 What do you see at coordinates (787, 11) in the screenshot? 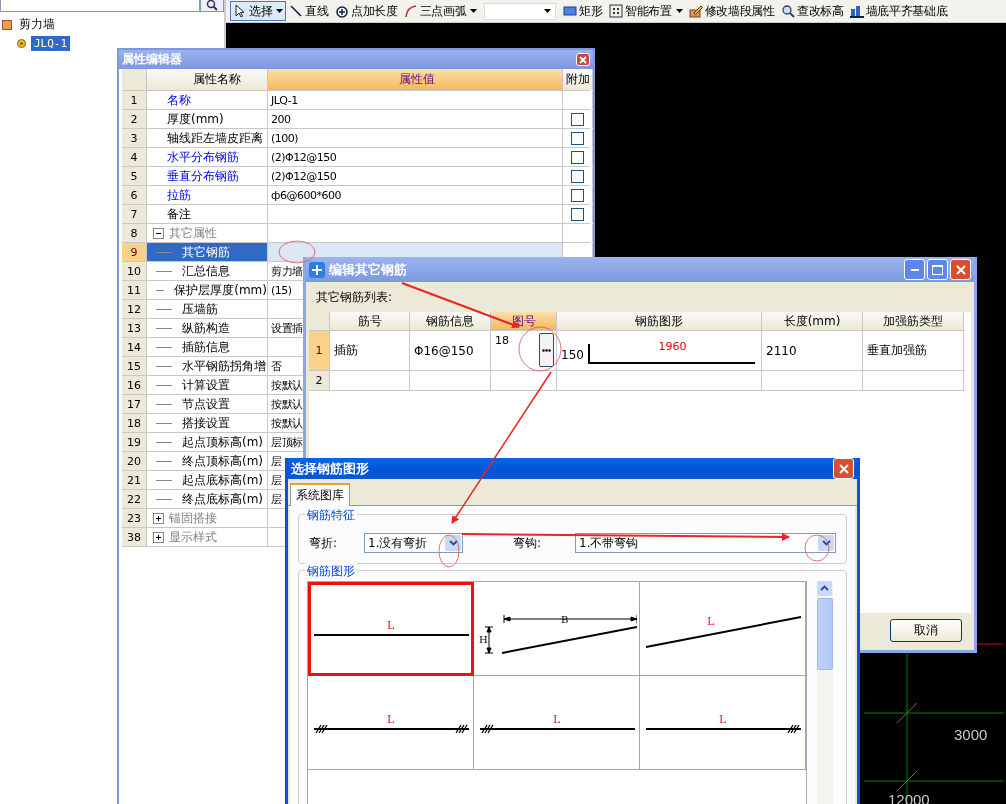
I see `magnifier-icon` at bounding box center [787, 11].